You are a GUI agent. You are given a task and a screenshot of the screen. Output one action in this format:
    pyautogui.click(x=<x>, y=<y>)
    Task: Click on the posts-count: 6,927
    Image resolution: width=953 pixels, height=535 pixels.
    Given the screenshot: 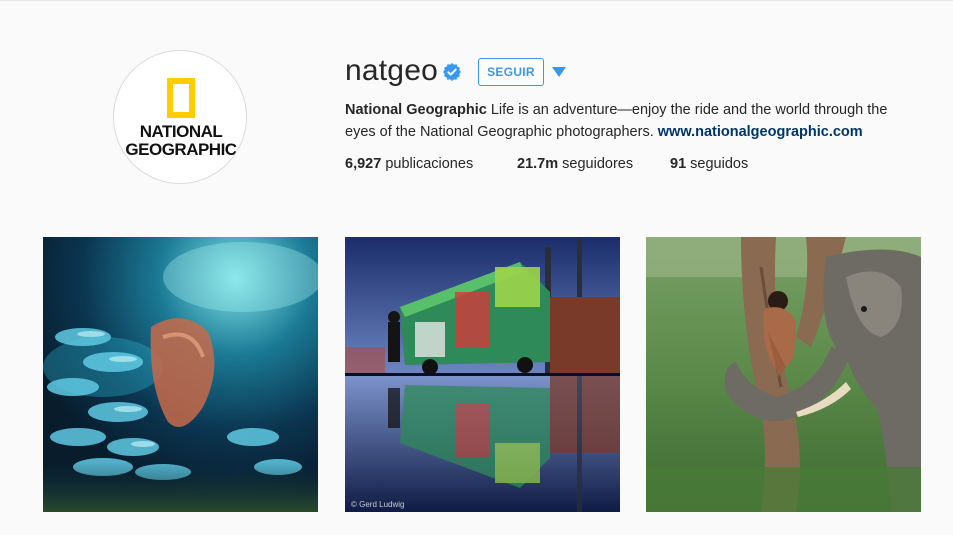 What is the action you would take?
    pyautogui.click(x=363, y=164)
    